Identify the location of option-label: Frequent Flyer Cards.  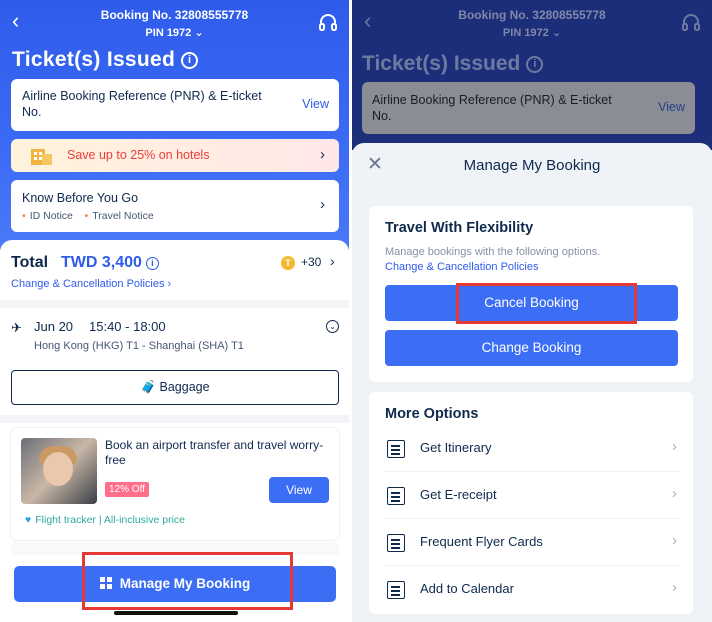
(481, 541).